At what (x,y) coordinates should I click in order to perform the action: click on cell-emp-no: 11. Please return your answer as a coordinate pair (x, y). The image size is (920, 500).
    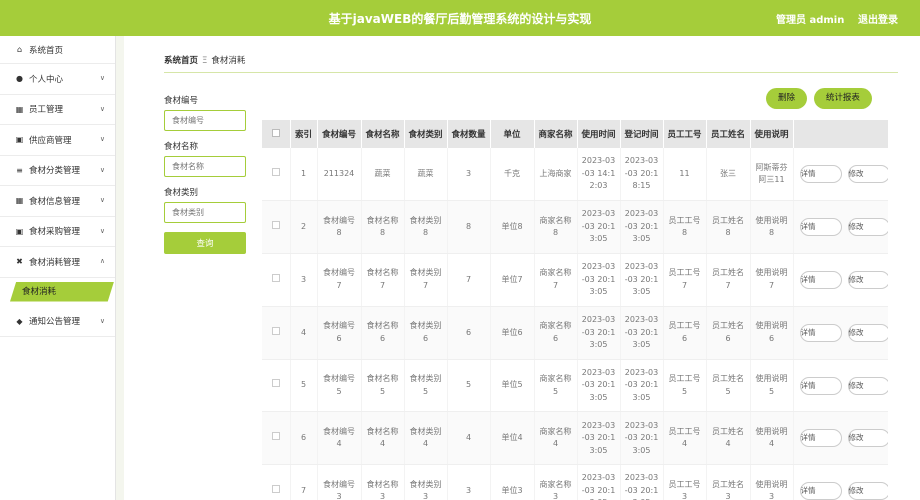
    Looking at the image, I should click on (685, 175).